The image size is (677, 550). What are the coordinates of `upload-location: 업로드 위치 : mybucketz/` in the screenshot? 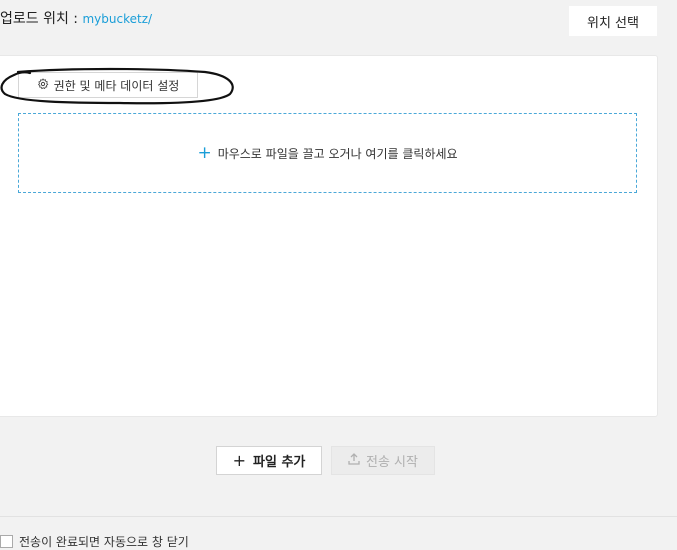 It's located at (76, 18).